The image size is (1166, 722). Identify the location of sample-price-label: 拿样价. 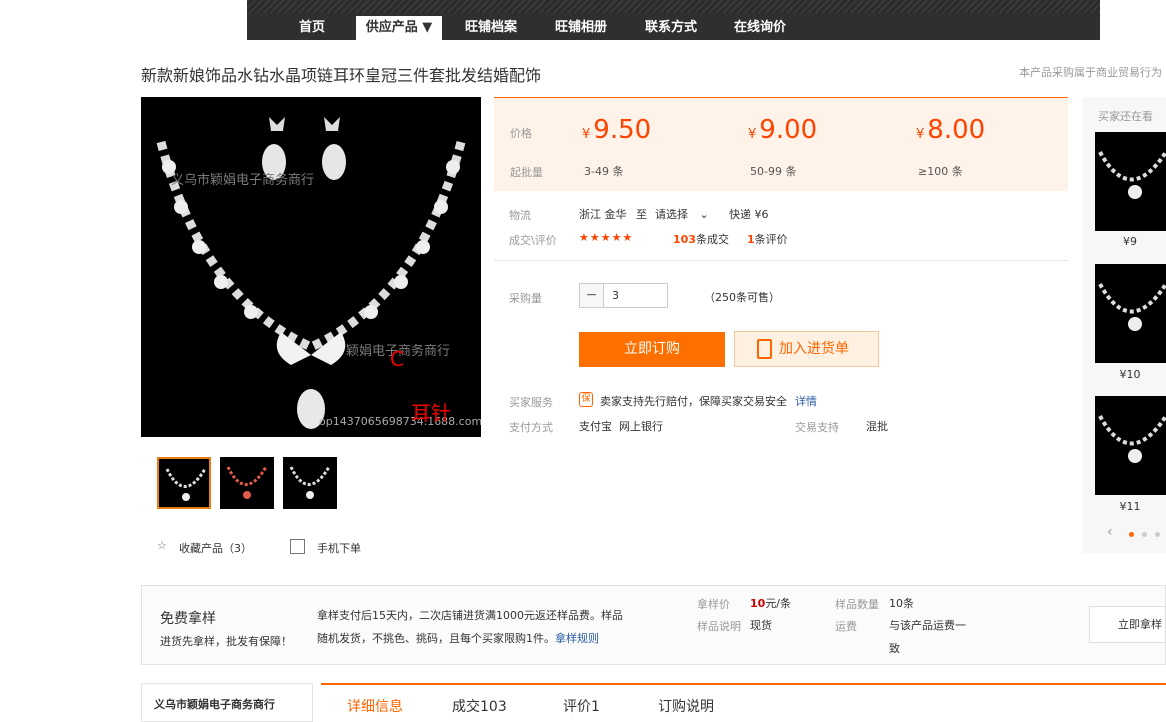
(713, 604).